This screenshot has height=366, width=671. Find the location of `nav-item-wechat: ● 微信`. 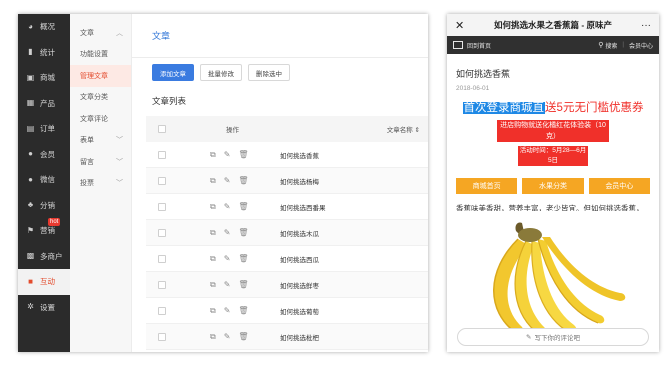

nav-item-wechat: ● 微信 is located at coordinates (44, 180).